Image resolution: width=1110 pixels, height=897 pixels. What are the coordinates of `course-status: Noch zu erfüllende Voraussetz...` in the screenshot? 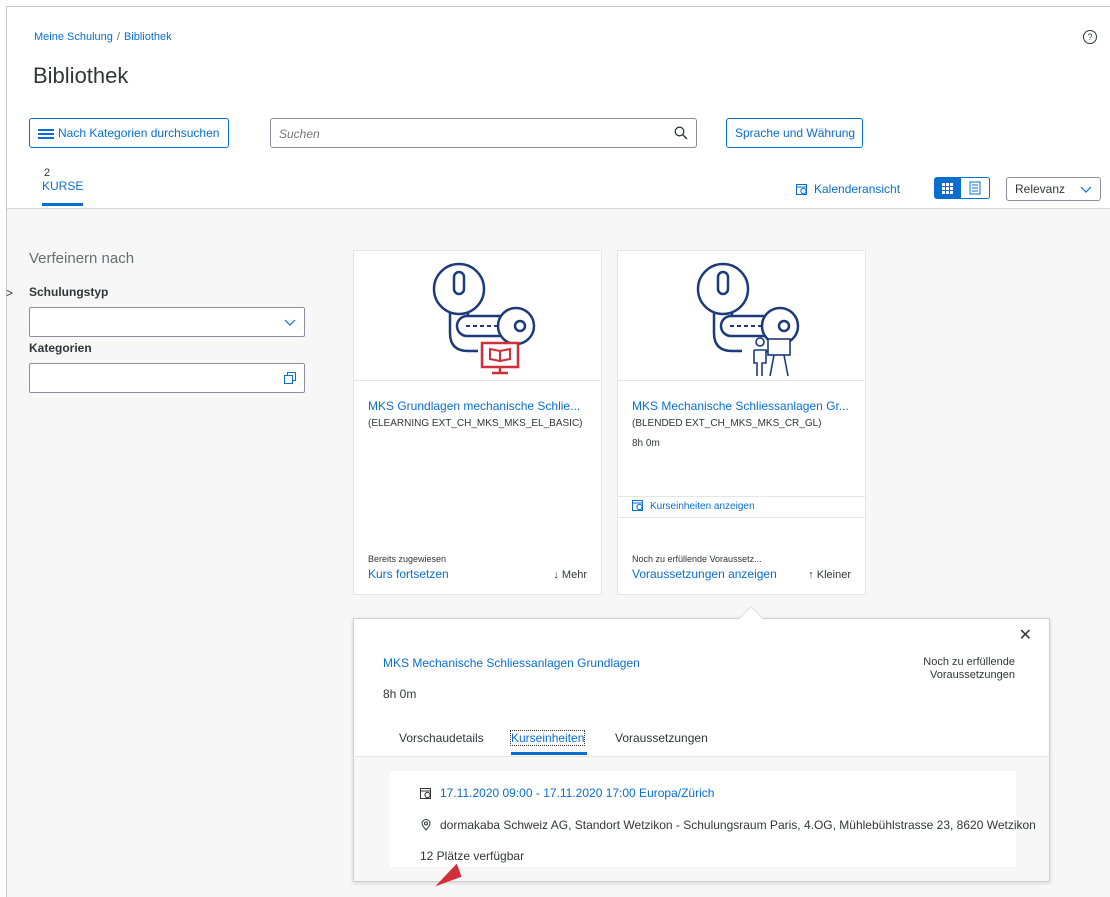 It's located at (697, 559).